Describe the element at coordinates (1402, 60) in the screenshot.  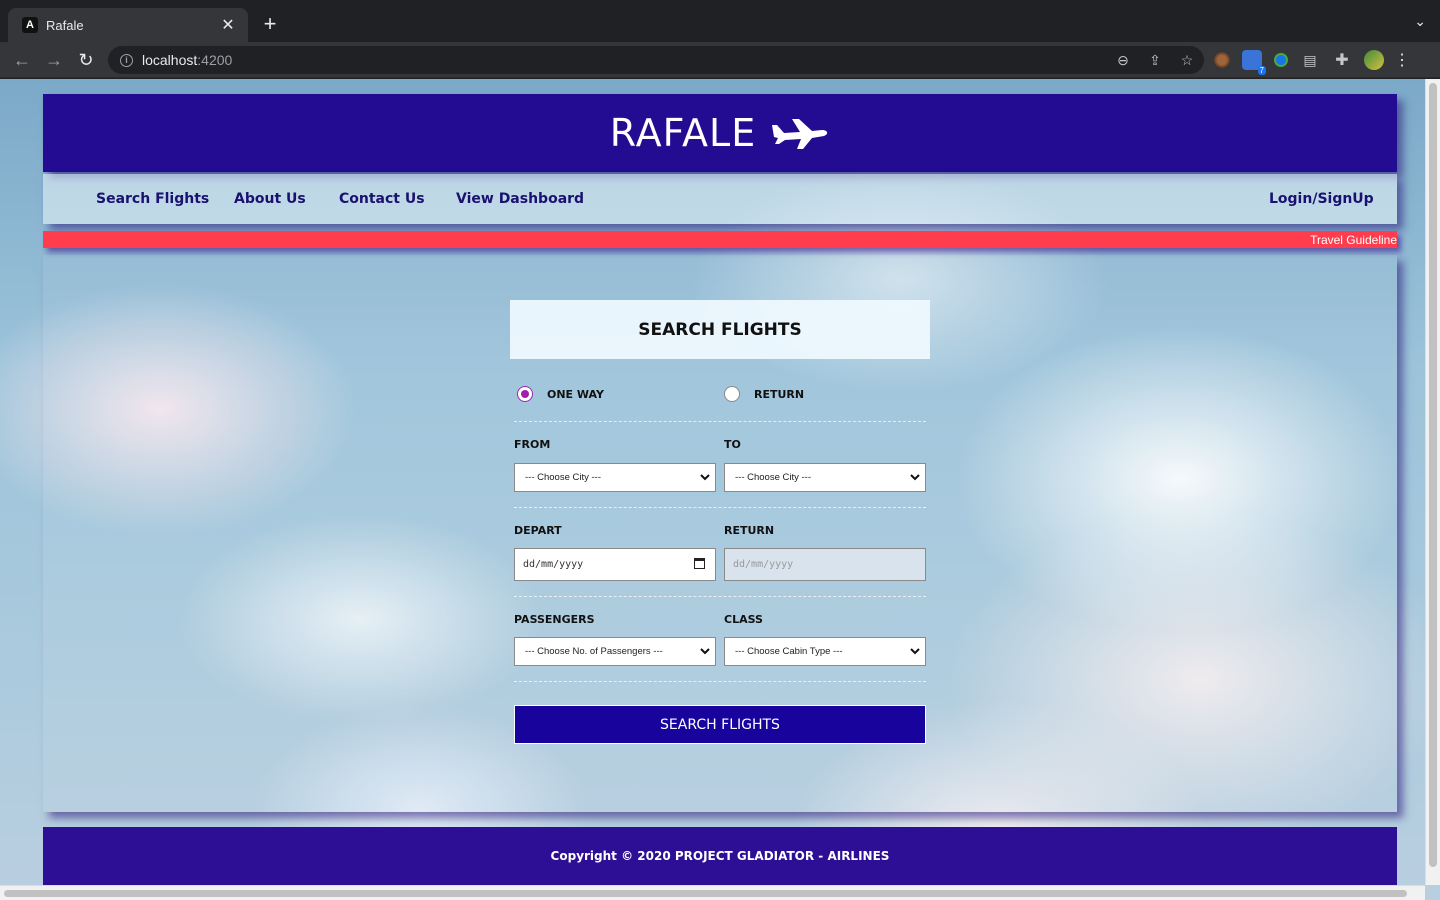
I see `kebab-menu-icon: ⋮` at that location.